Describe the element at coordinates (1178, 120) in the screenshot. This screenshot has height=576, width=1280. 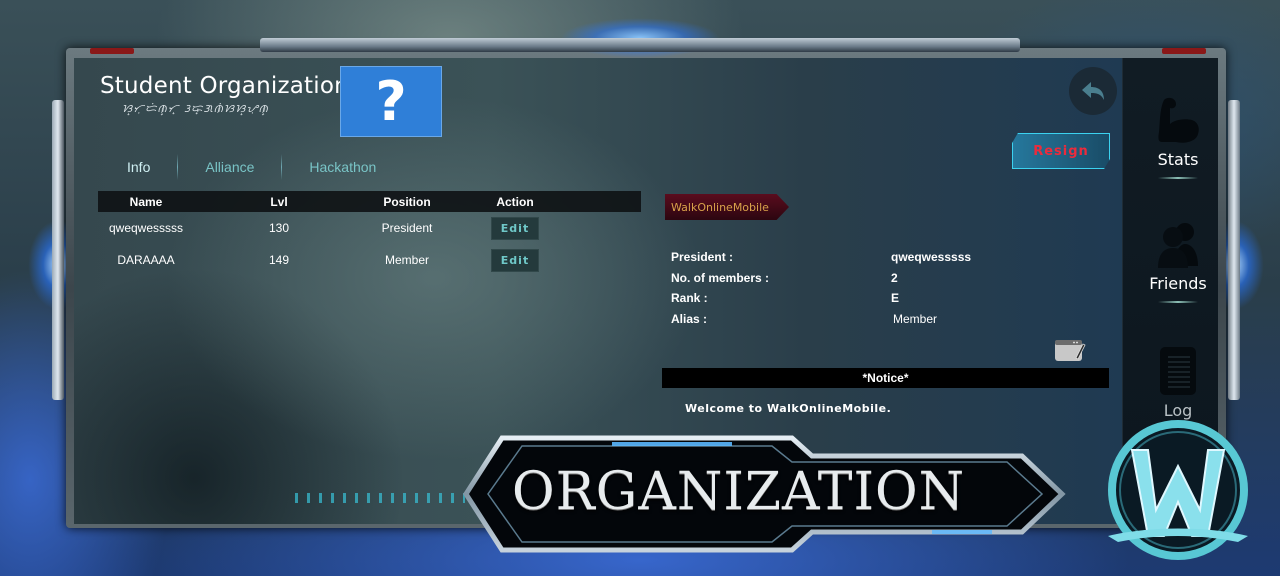
I see `muscle-arm-icon` at that location.